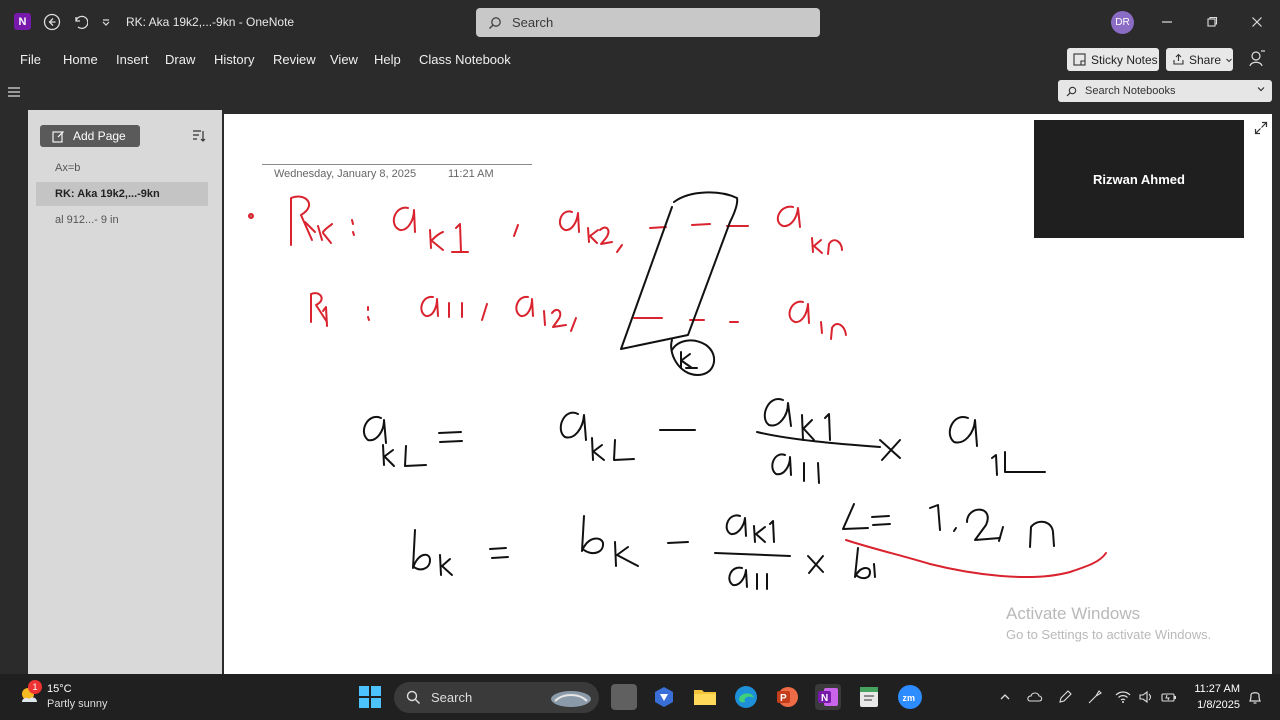 This screenshot has width=1280, height=720. I want to click on notepad-icon, so click(869, 697).